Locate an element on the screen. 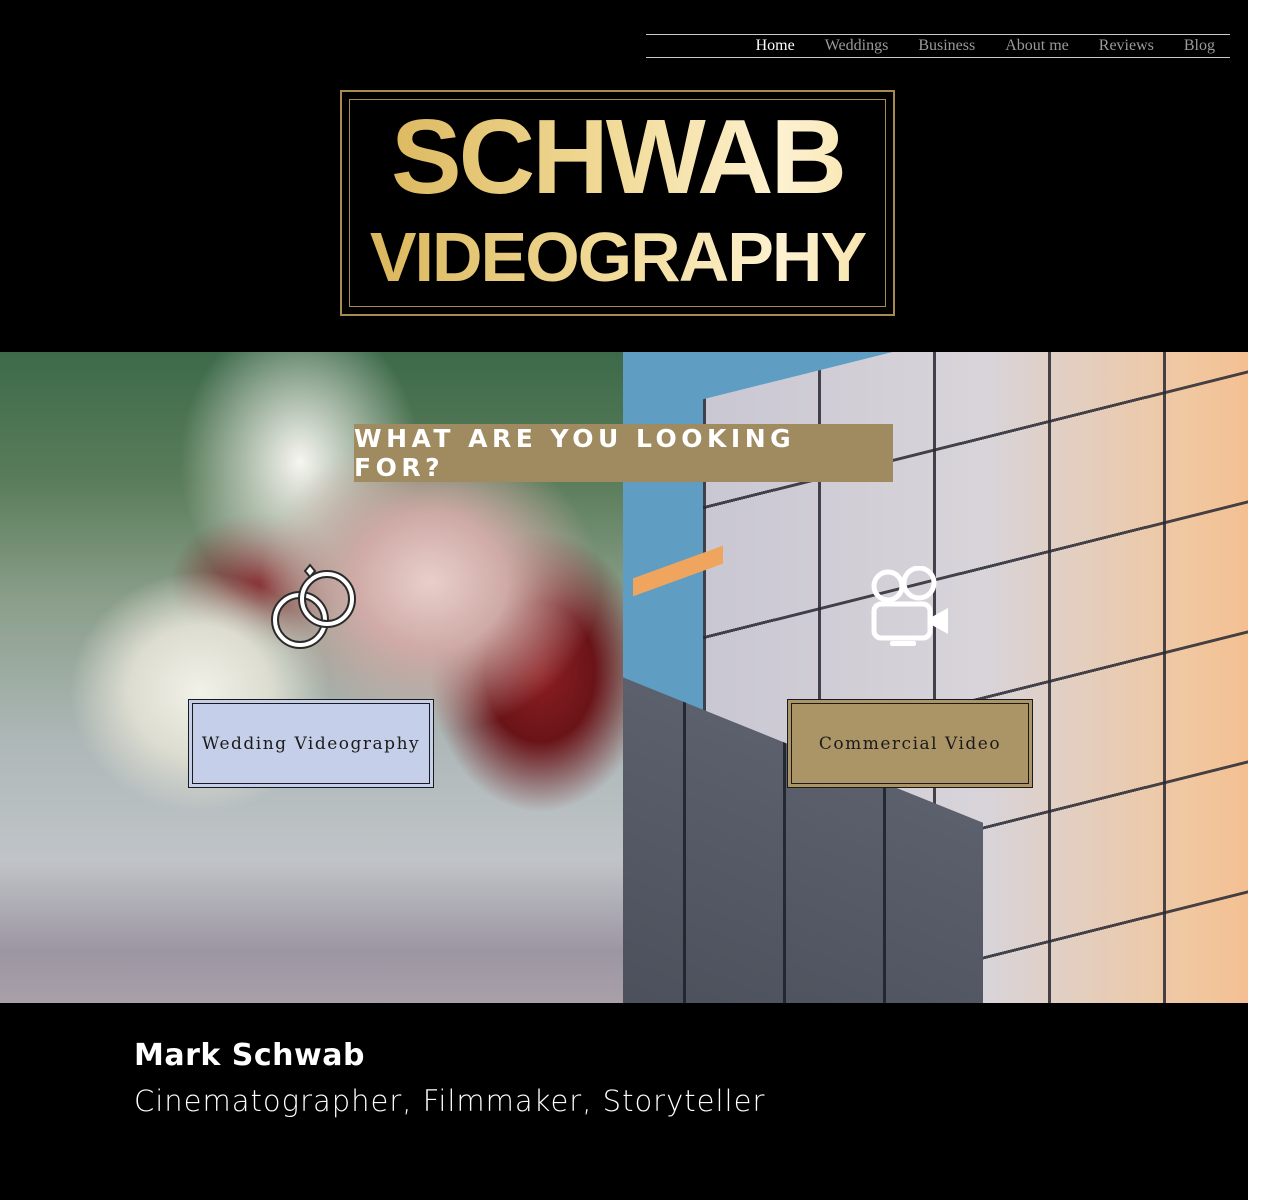 This screenshot has width=1280, height=1200. logo-line-schwab: SCHWAB is located at coordinates (617, 157).